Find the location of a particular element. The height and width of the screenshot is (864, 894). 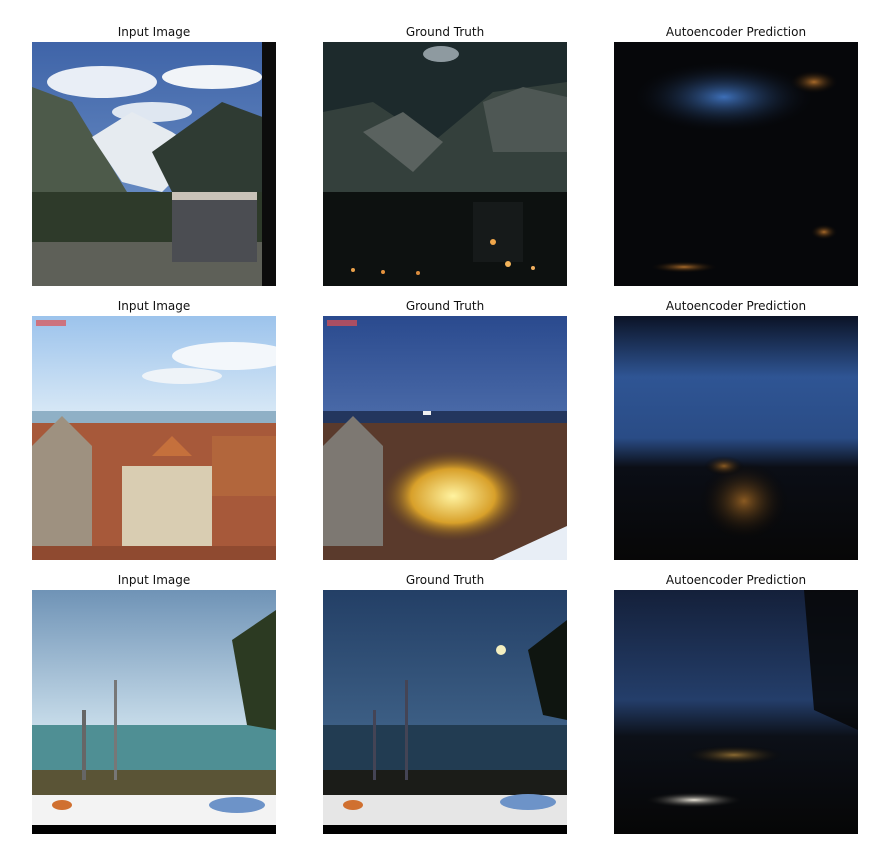

autoencoder-prediction-lakeside is located at coordinates (736, 712).